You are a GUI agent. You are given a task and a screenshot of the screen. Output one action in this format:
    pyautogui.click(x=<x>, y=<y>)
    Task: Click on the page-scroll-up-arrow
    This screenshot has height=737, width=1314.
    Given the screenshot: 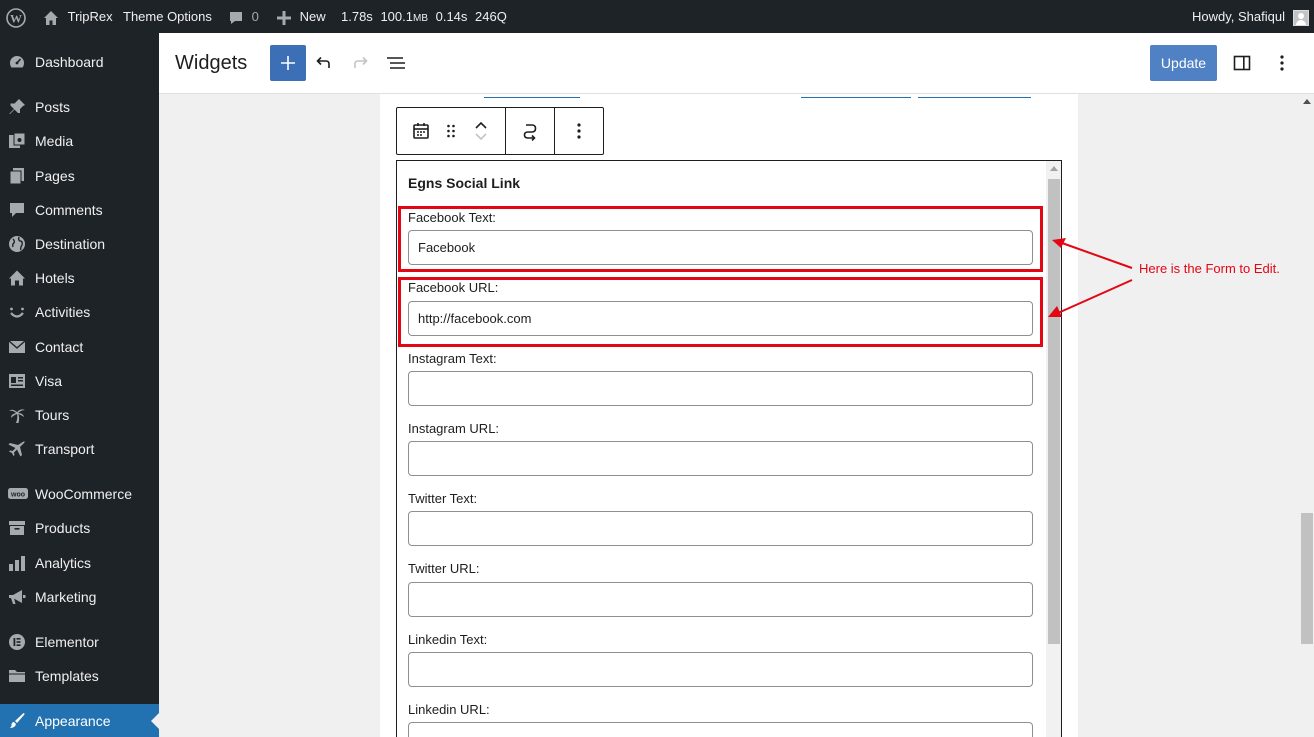 What is the action you would take?
    pyautogui.click(x=1307, y=101)
    